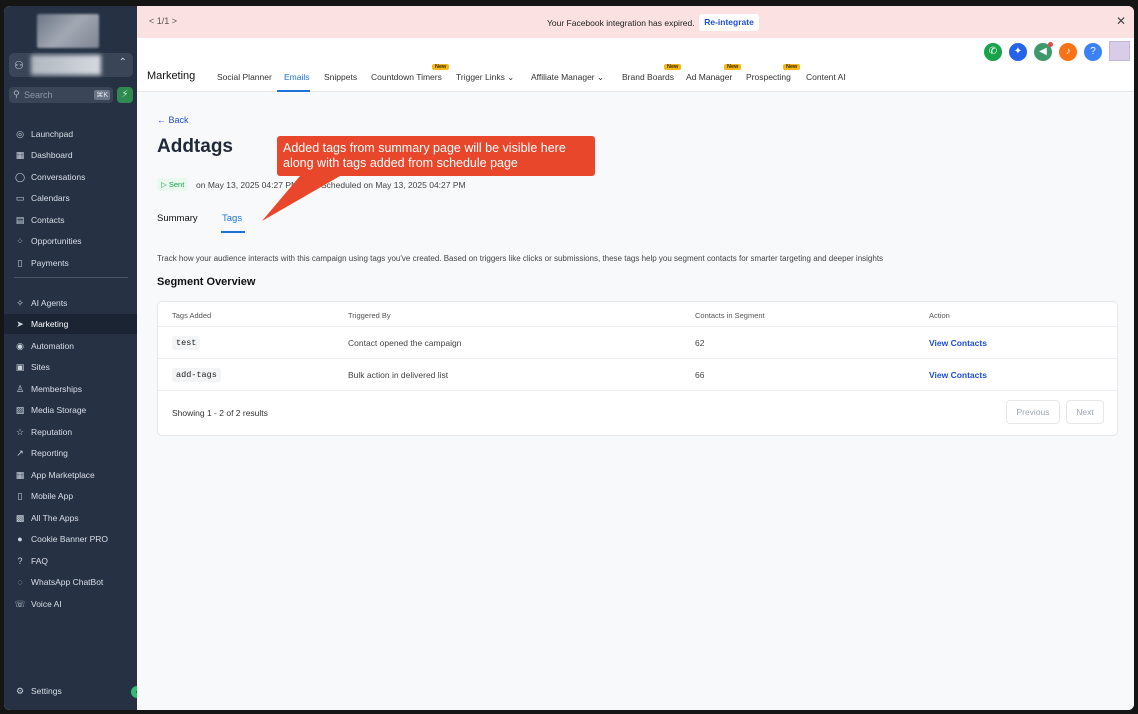 The width and height of the screenshot is (1138, 714). I want to click on active-tab-indicator, so click(233, 232).